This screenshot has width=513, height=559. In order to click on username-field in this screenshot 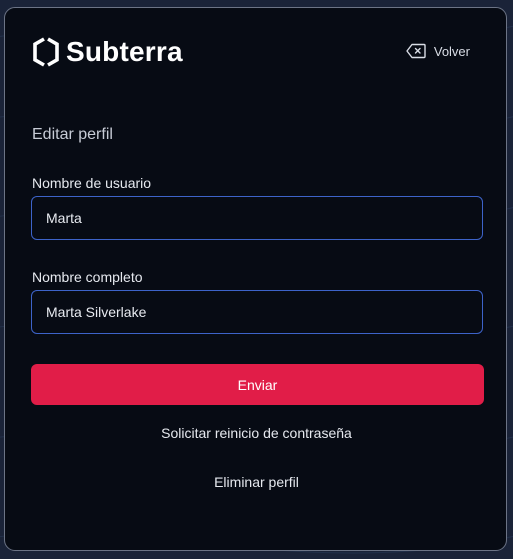, I will do `click(257, 218)`.